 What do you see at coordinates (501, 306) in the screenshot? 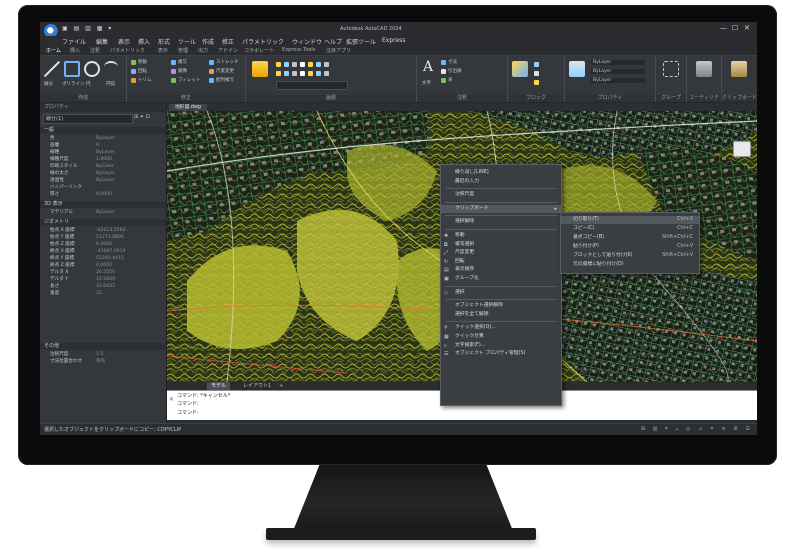
I see `context-menu-item: オブジェクト選択解除` at bounding box center [501, 306].